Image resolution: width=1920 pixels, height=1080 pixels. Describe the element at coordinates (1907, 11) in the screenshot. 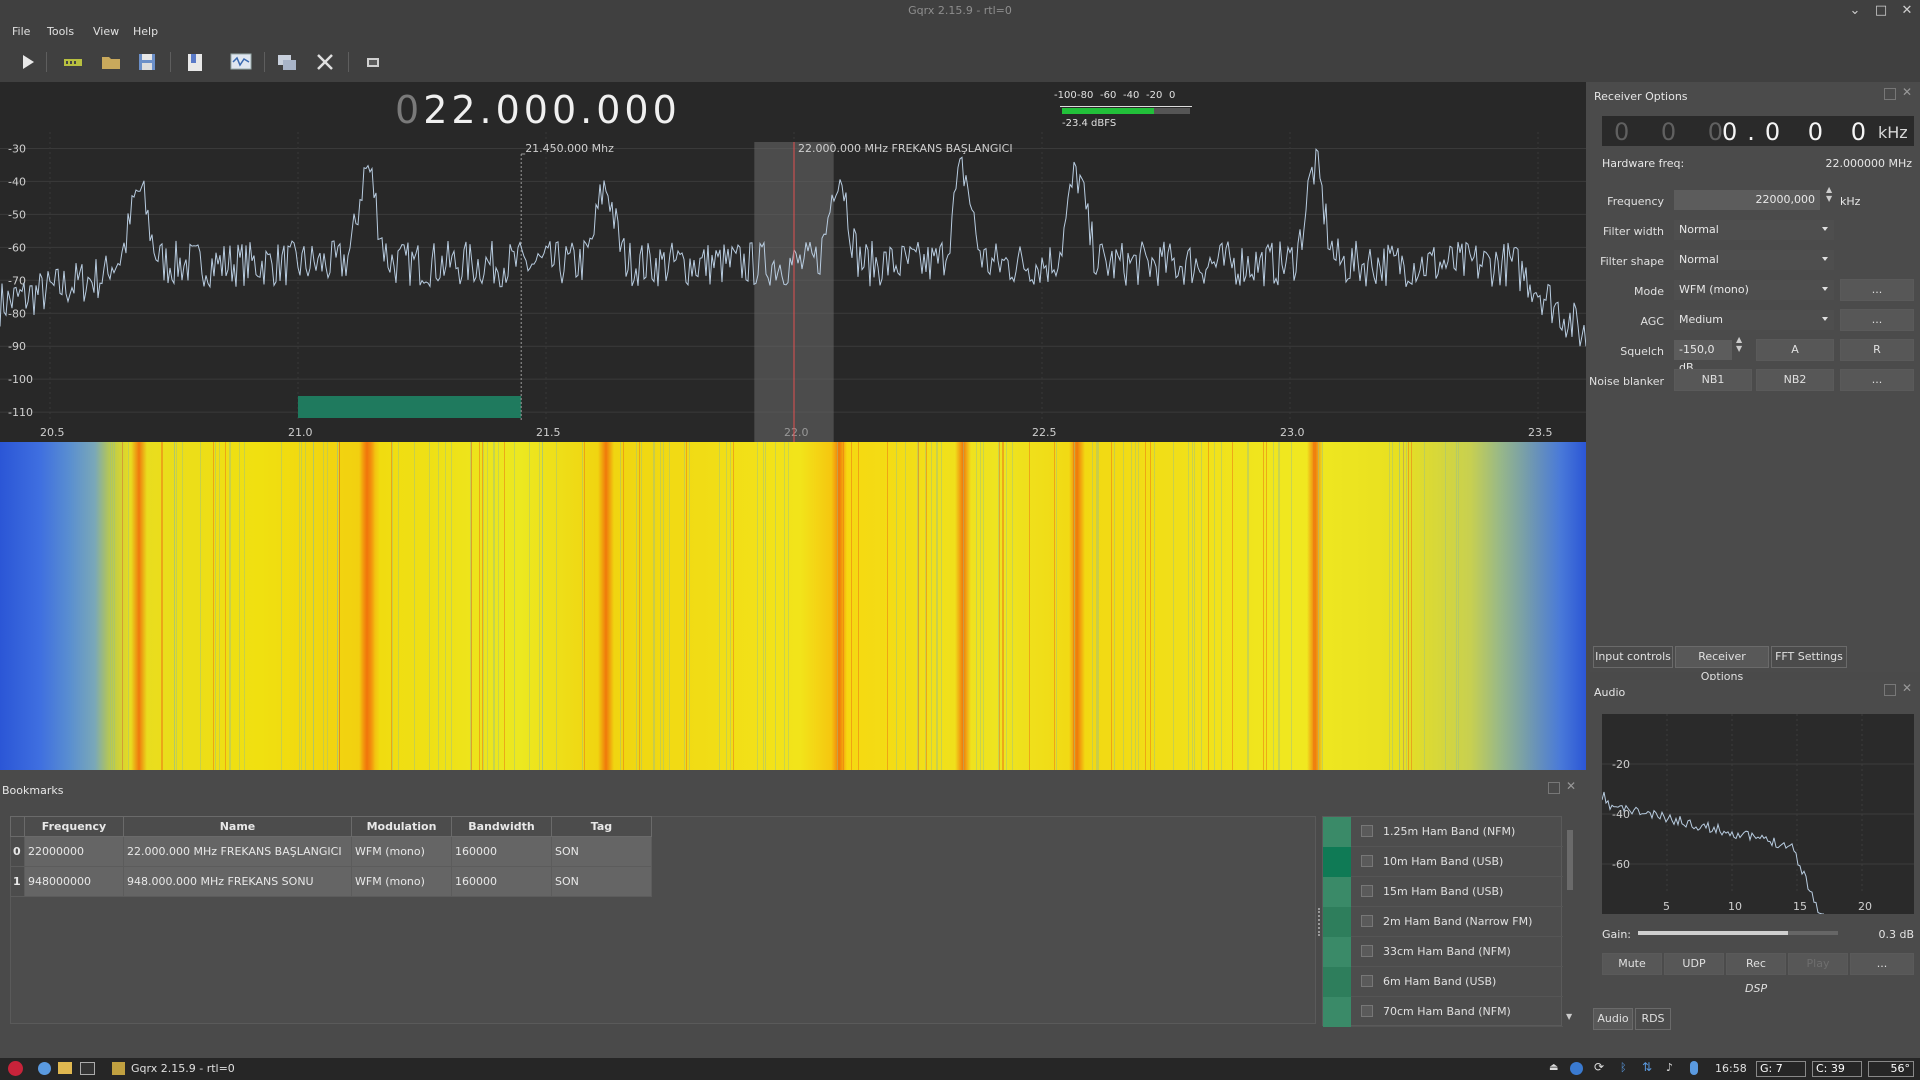

I see `close-icon: ✕` at that location.